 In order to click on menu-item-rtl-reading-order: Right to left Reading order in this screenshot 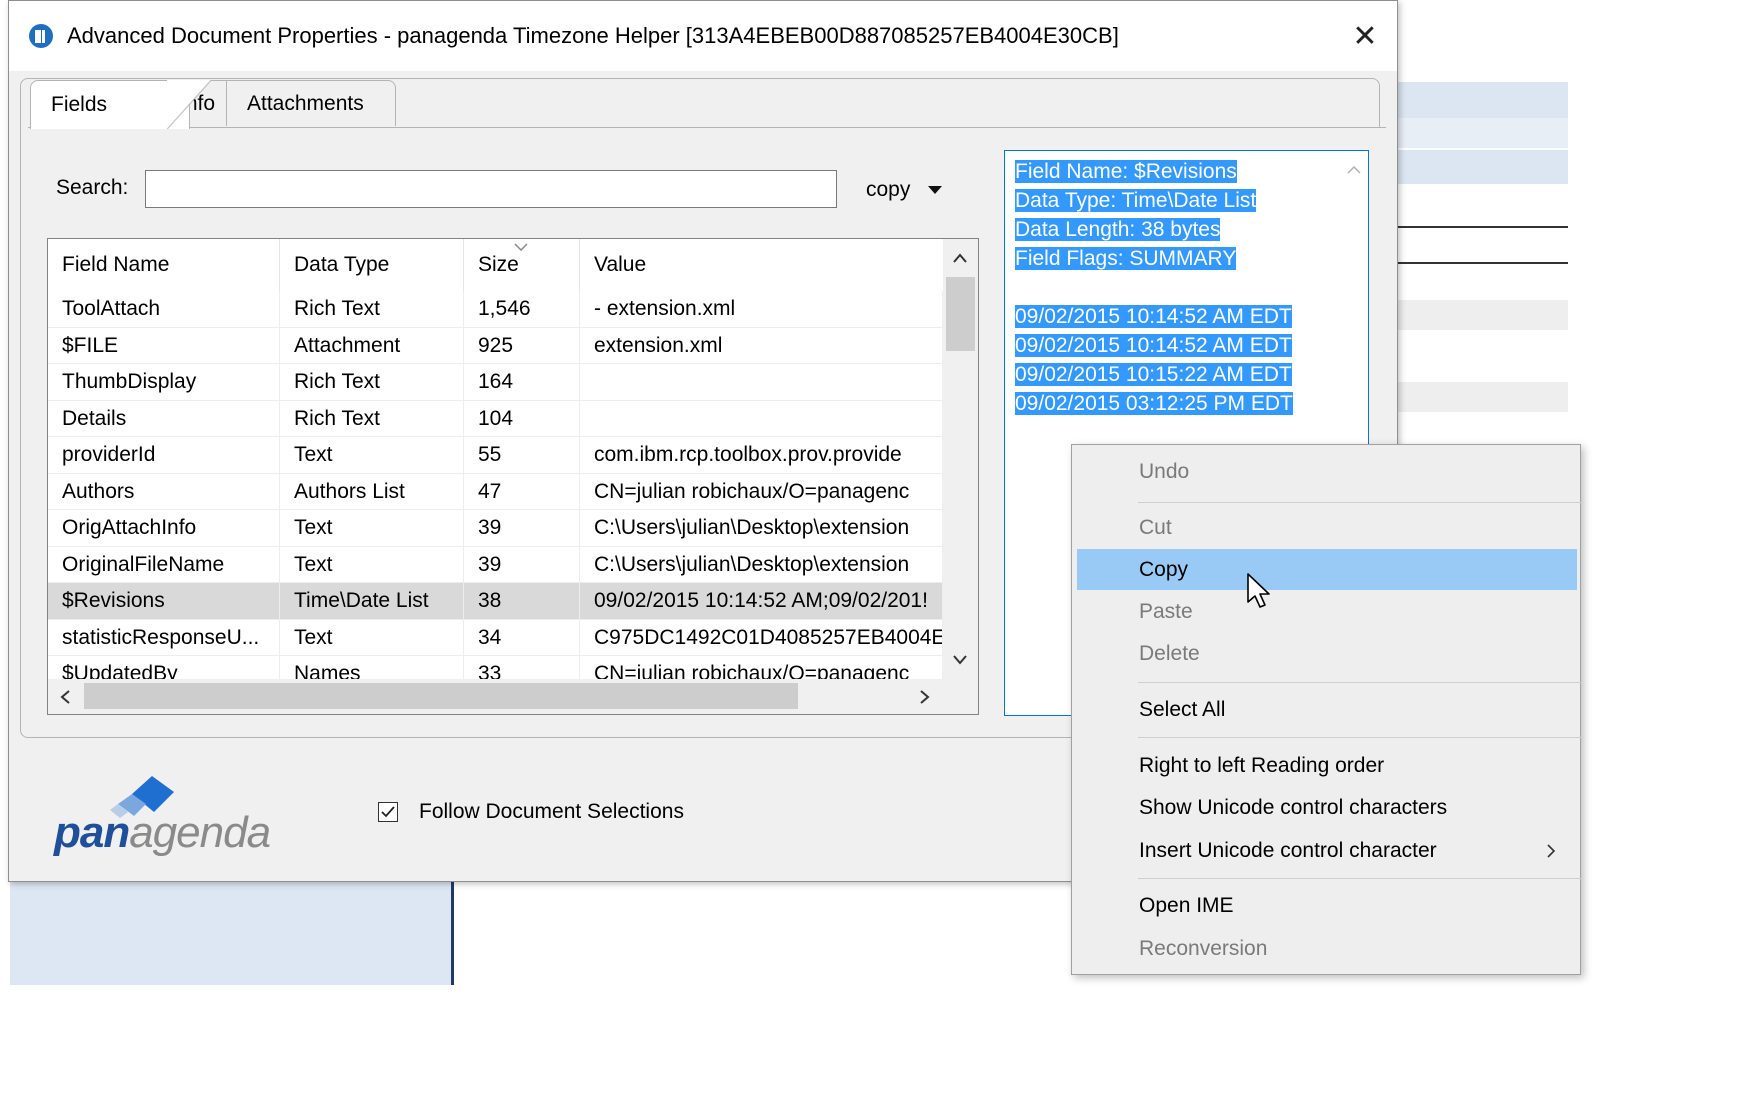, I will do `click(1327, 765)`.